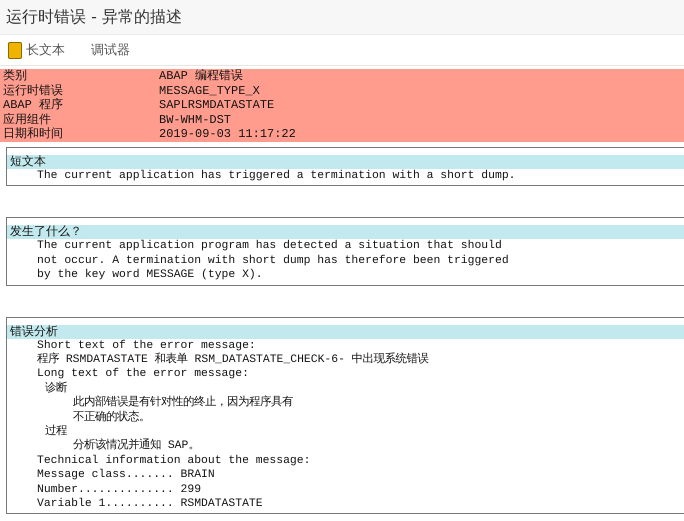 The height and width of the screenshot is (521, 684). Describe the element at coordinates (56, 432) in the screenshot. I see `text-line: 过程` at that location.